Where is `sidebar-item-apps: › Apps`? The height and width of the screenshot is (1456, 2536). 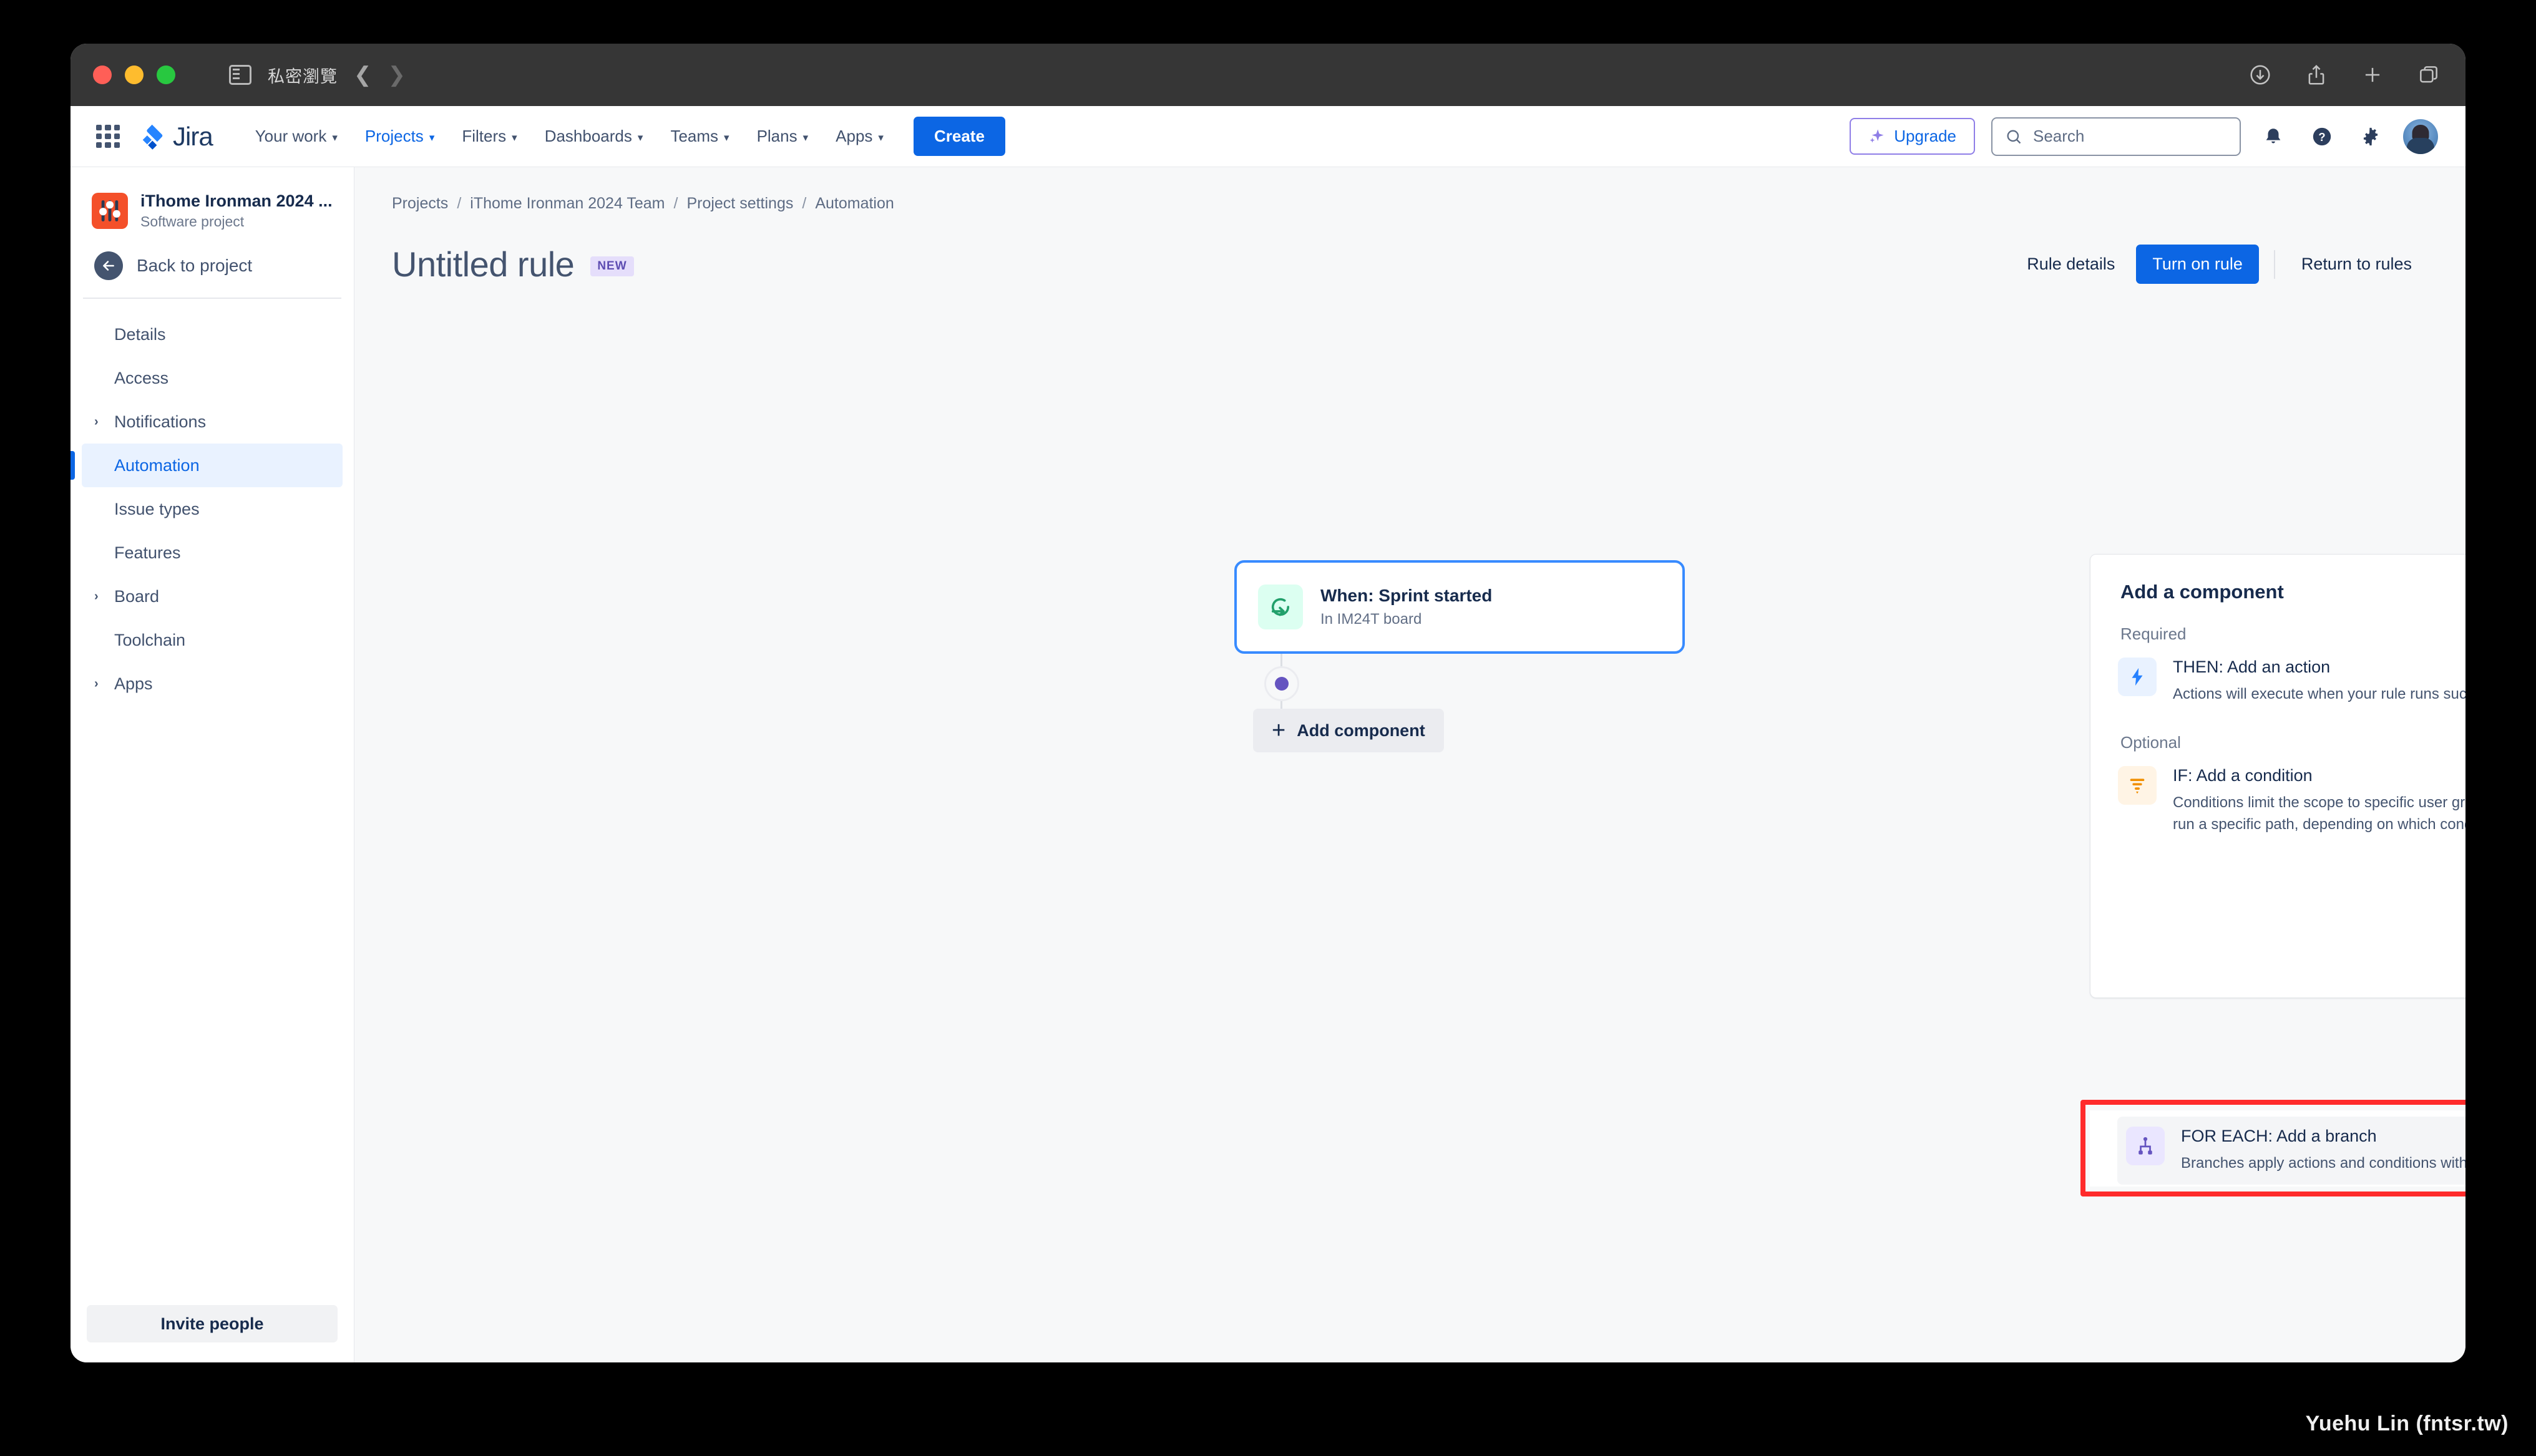 sidebar-item-apps: › Apps is located at coordinates (213, 684).